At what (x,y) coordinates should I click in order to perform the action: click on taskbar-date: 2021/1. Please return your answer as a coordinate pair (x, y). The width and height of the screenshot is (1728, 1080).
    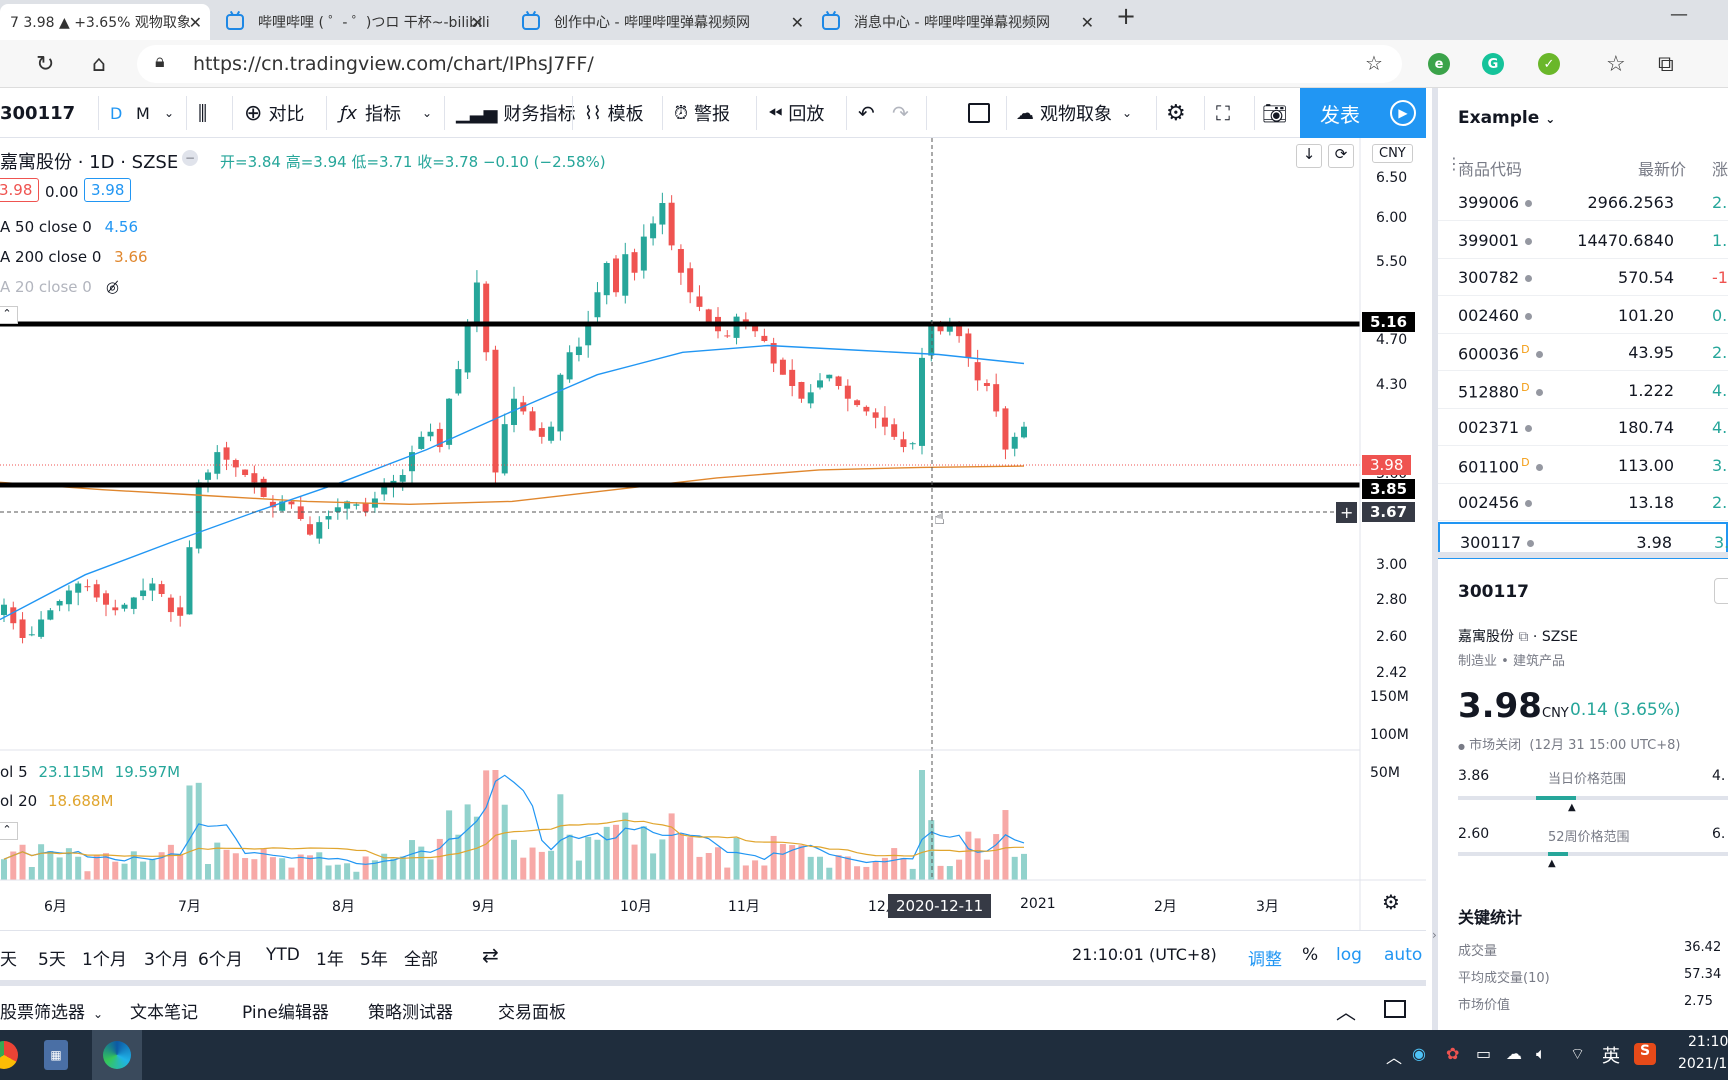
    Looking at the image, I should click on (1702, 1064).